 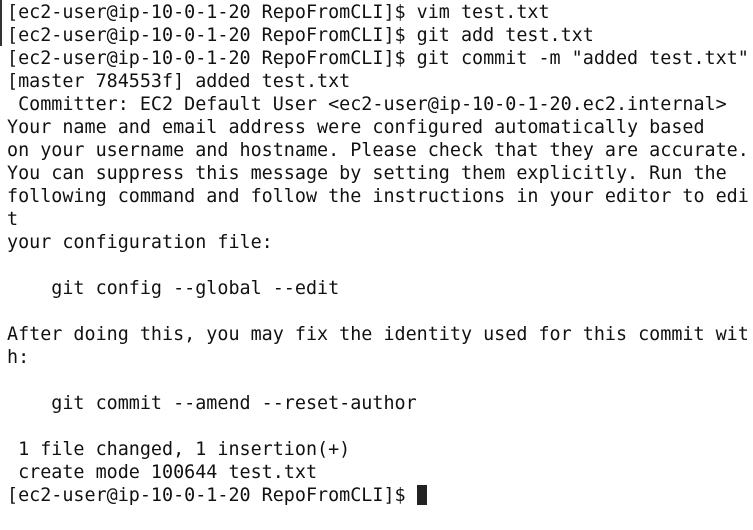 I want to click on terminal-line: git config --global --edit, so click(x=173, y=288).